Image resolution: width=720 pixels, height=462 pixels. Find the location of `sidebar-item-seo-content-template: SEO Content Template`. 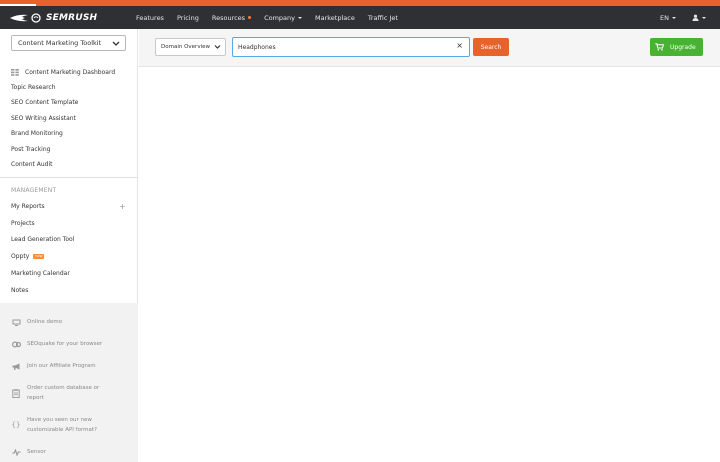

sidebar-item-seo-content-template: SEO Content Template is located at coordinates (44, 102).